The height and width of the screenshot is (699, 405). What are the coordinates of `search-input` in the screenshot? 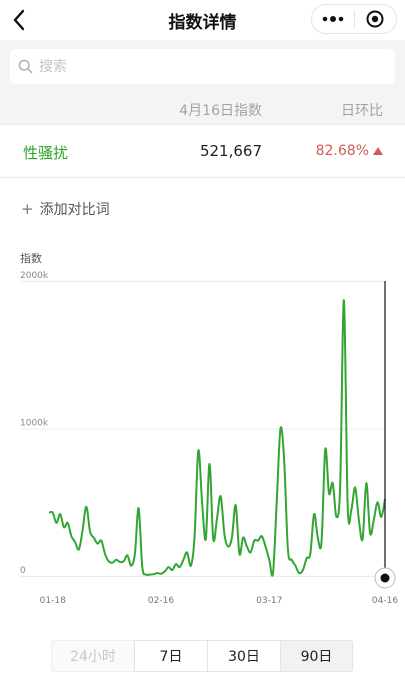 It's located at (204, 66).